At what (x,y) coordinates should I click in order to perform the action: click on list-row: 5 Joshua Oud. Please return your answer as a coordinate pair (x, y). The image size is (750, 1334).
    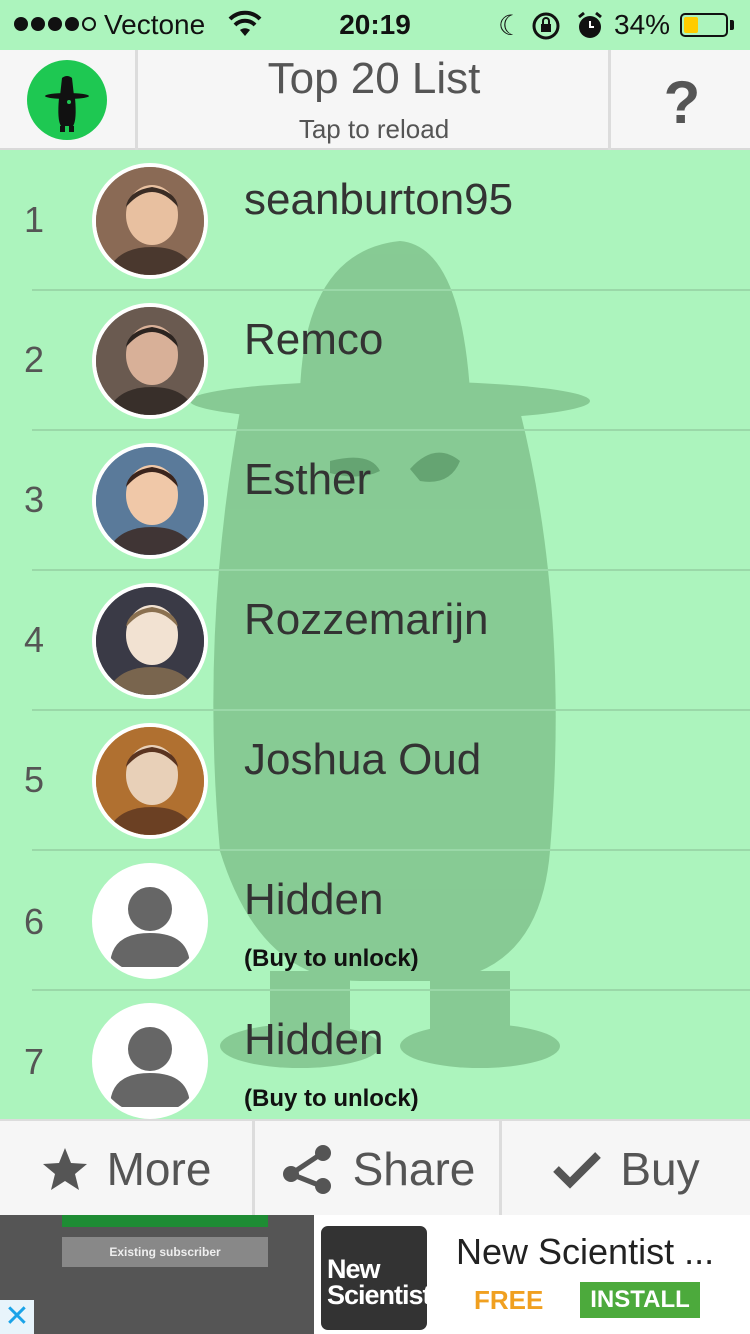
    Looking at the image, I should click on (375, 781).